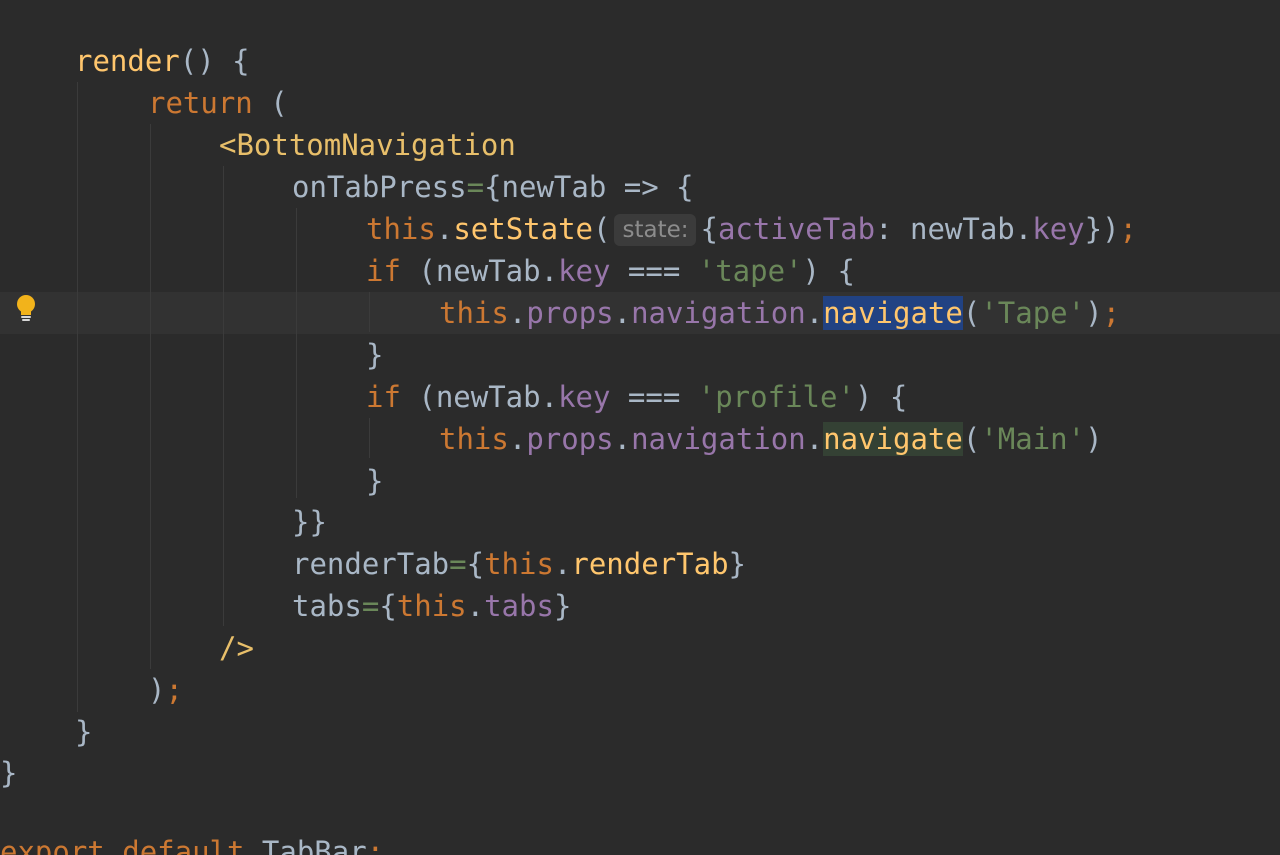  I want to click on line-content: tabs={this.tabs}, so click(431, 606).